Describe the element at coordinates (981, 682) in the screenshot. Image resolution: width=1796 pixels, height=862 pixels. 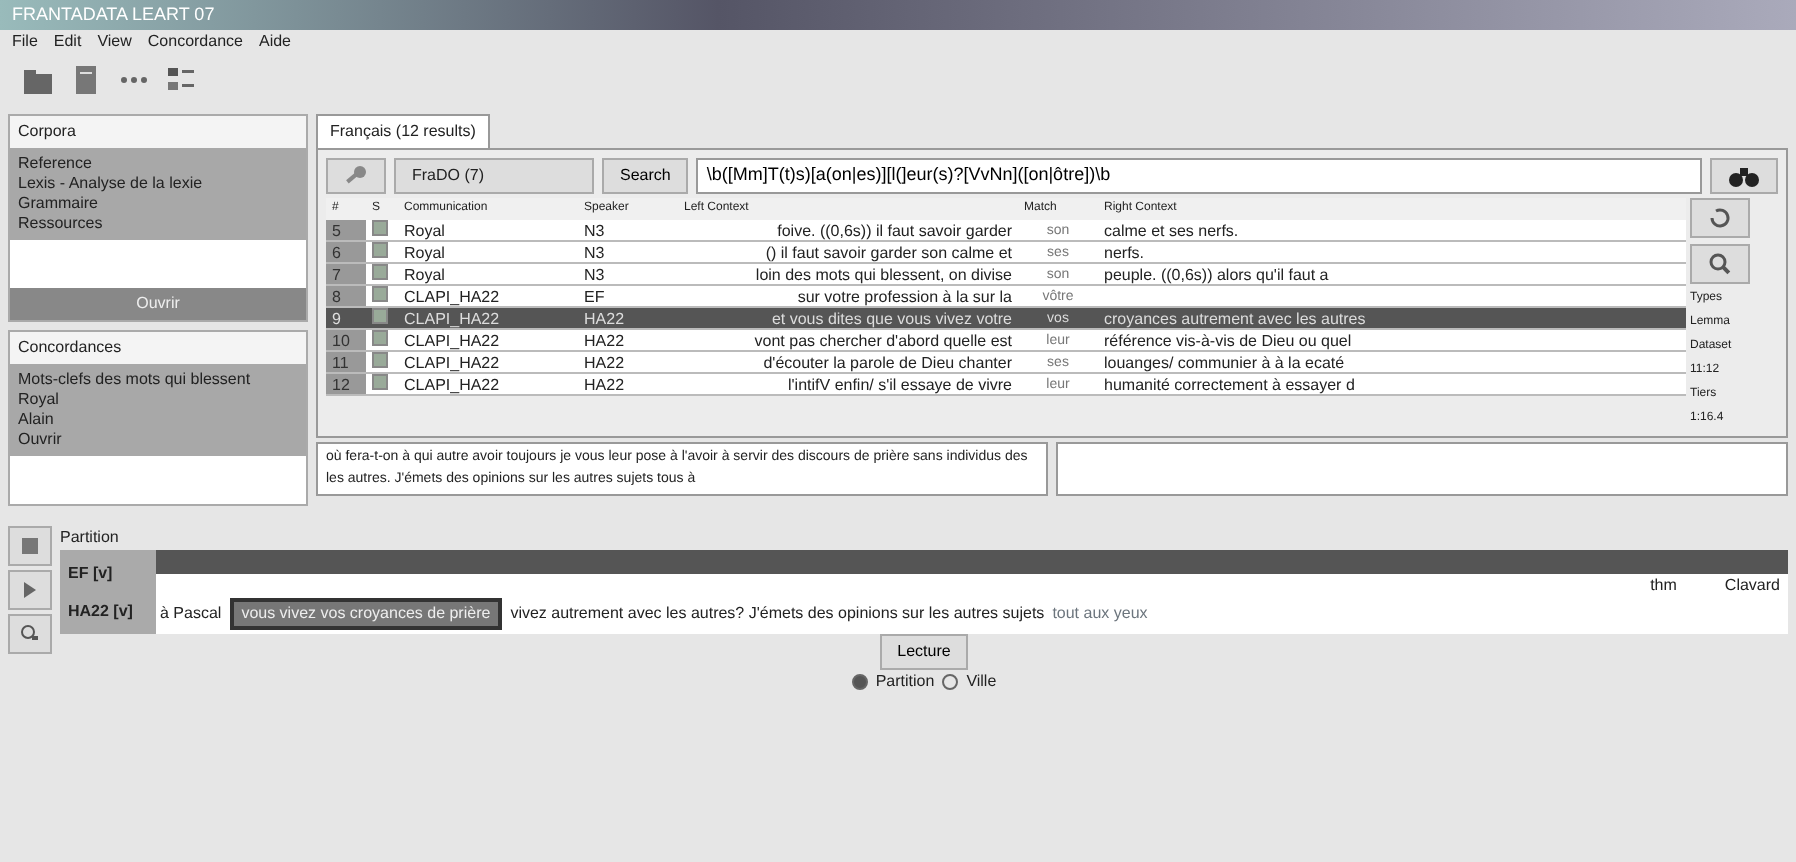
I see `radio-label: Ville` at that location.